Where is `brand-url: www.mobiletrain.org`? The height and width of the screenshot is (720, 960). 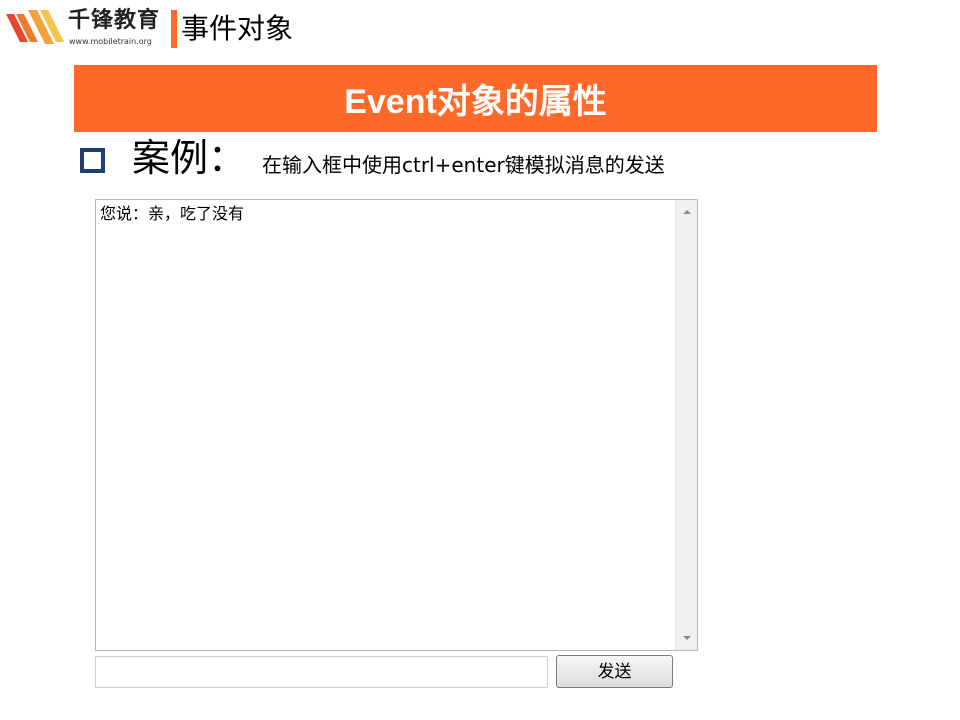 brand-url: www.mobiletrain.org is located at coordinates (110, 41).